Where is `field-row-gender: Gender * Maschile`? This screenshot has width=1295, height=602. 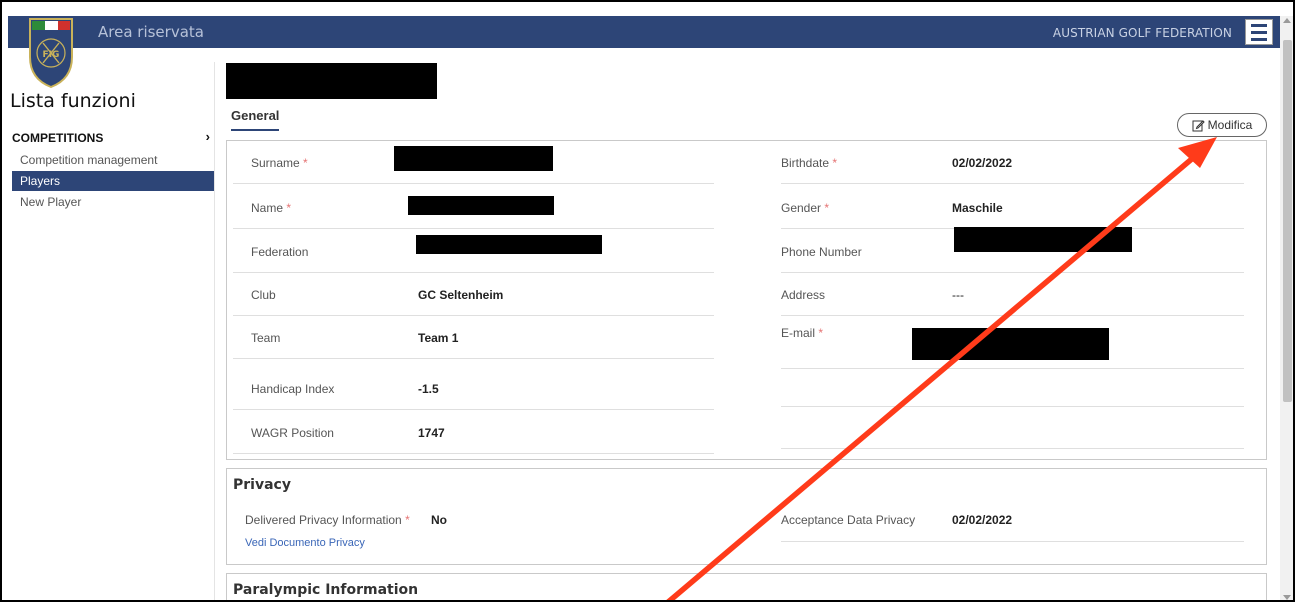
field-row-gender: Gender * Maschile is located at coordinates (1012, 207).